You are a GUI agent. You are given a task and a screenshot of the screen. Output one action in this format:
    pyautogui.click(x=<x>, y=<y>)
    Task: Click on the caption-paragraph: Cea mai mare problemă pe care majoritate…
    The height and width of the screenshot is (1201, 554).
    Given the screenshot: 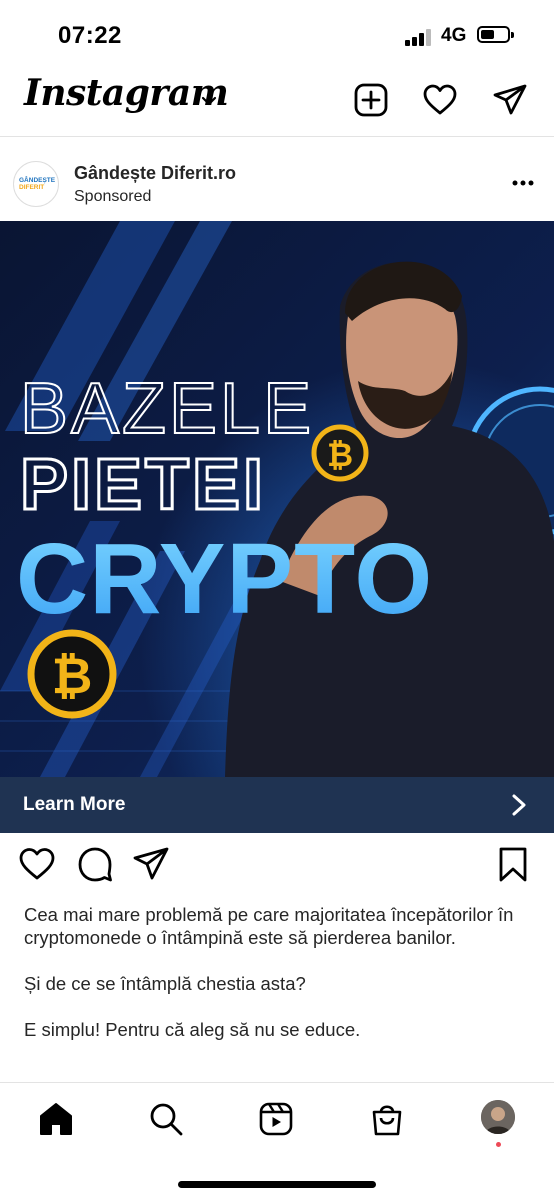 What is the action you would take?
    pyautogui.click(x=269, y=926)
    